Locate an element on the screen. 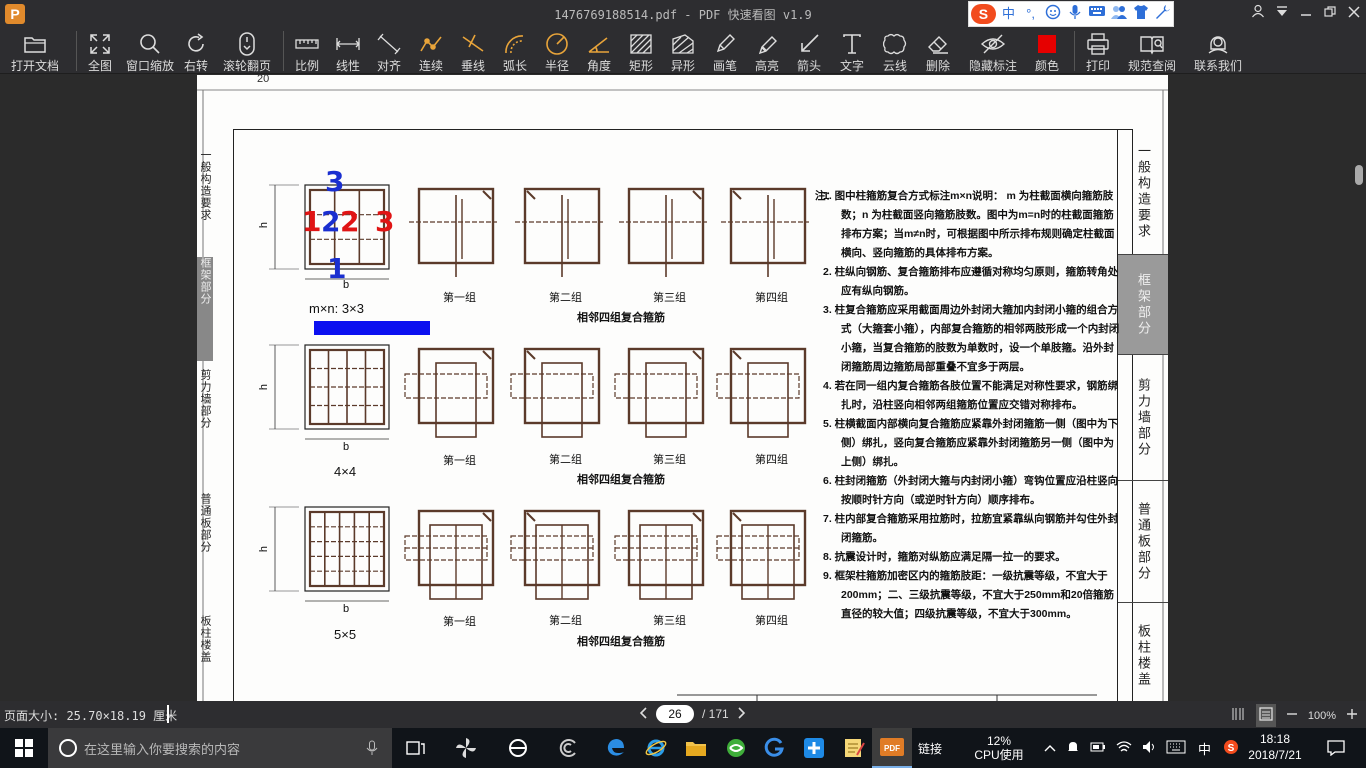 This screenshot has height=768, width=1366. continuous-view-icon is located at coordinates (1265, 715).